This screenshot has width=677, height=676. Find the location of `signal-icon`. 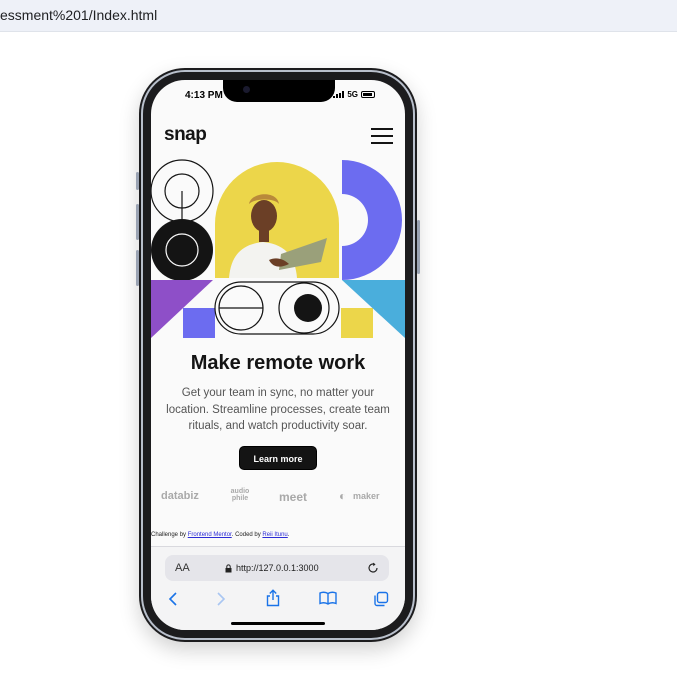

signal-icon is located at coordinates (339, 94).